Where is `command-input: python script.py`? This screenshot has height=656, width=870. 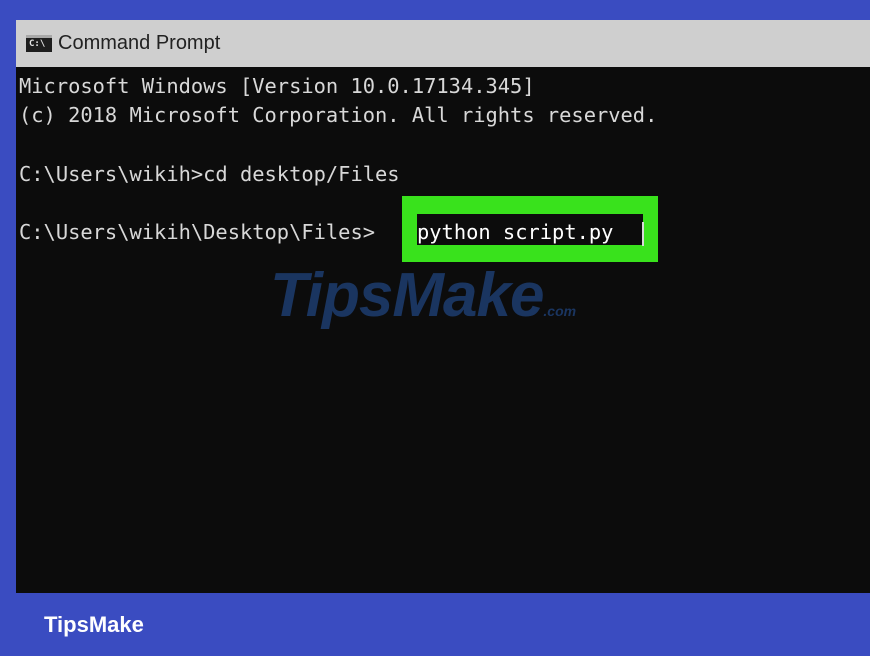 command-input: python script.py is located at coordinates (515, 232).